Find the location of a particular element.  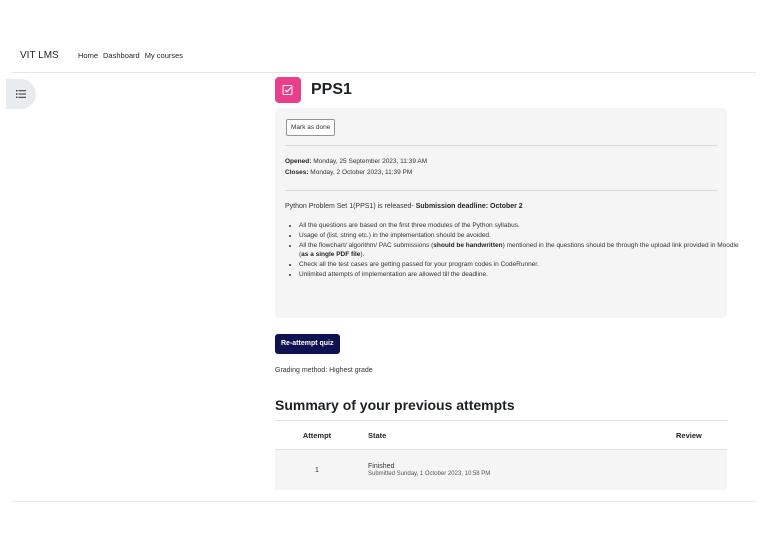

submission-deadline: Submission deadline: October 2 is located at coordinates (469, 206).